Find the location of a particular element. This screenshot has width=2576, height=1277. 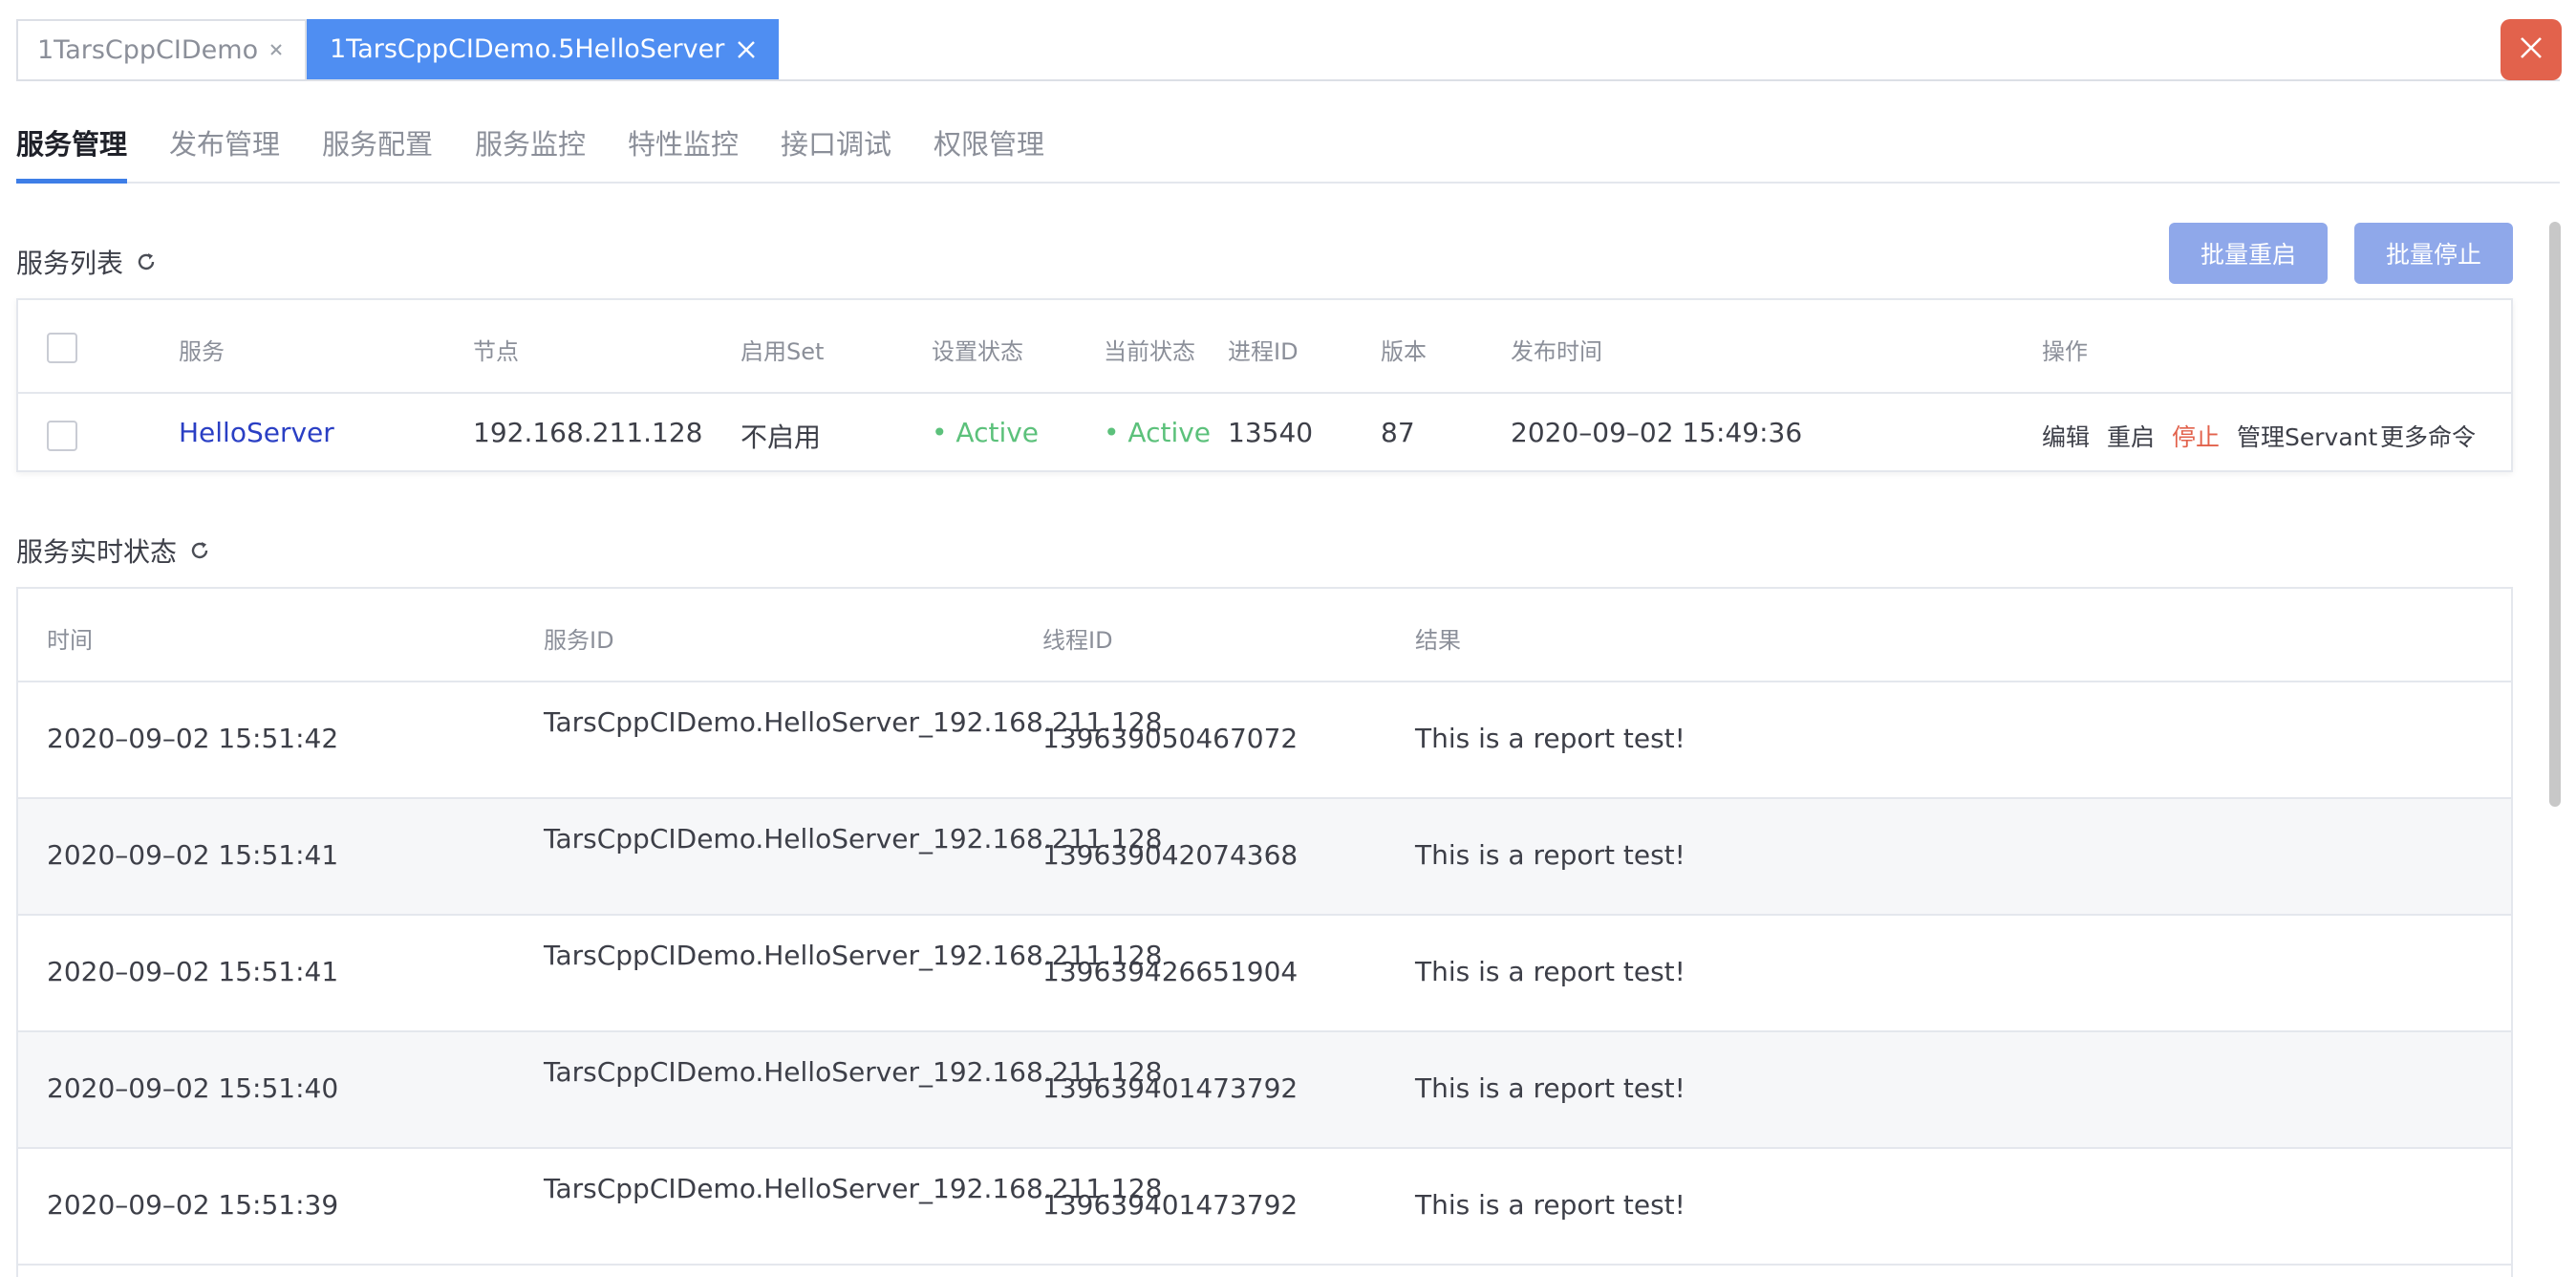

doc-tab-server: 1TarsCppCIDemo.5HelloServer is located at coordinates (543, 49).